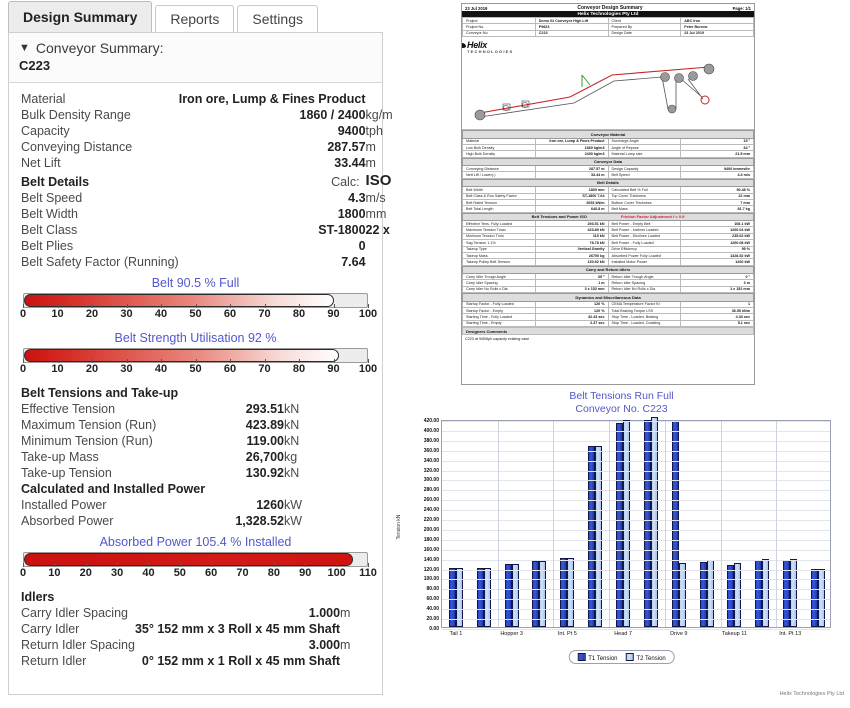  I want to click on chart-y-tick-label: 420.00, so click(431, 421).